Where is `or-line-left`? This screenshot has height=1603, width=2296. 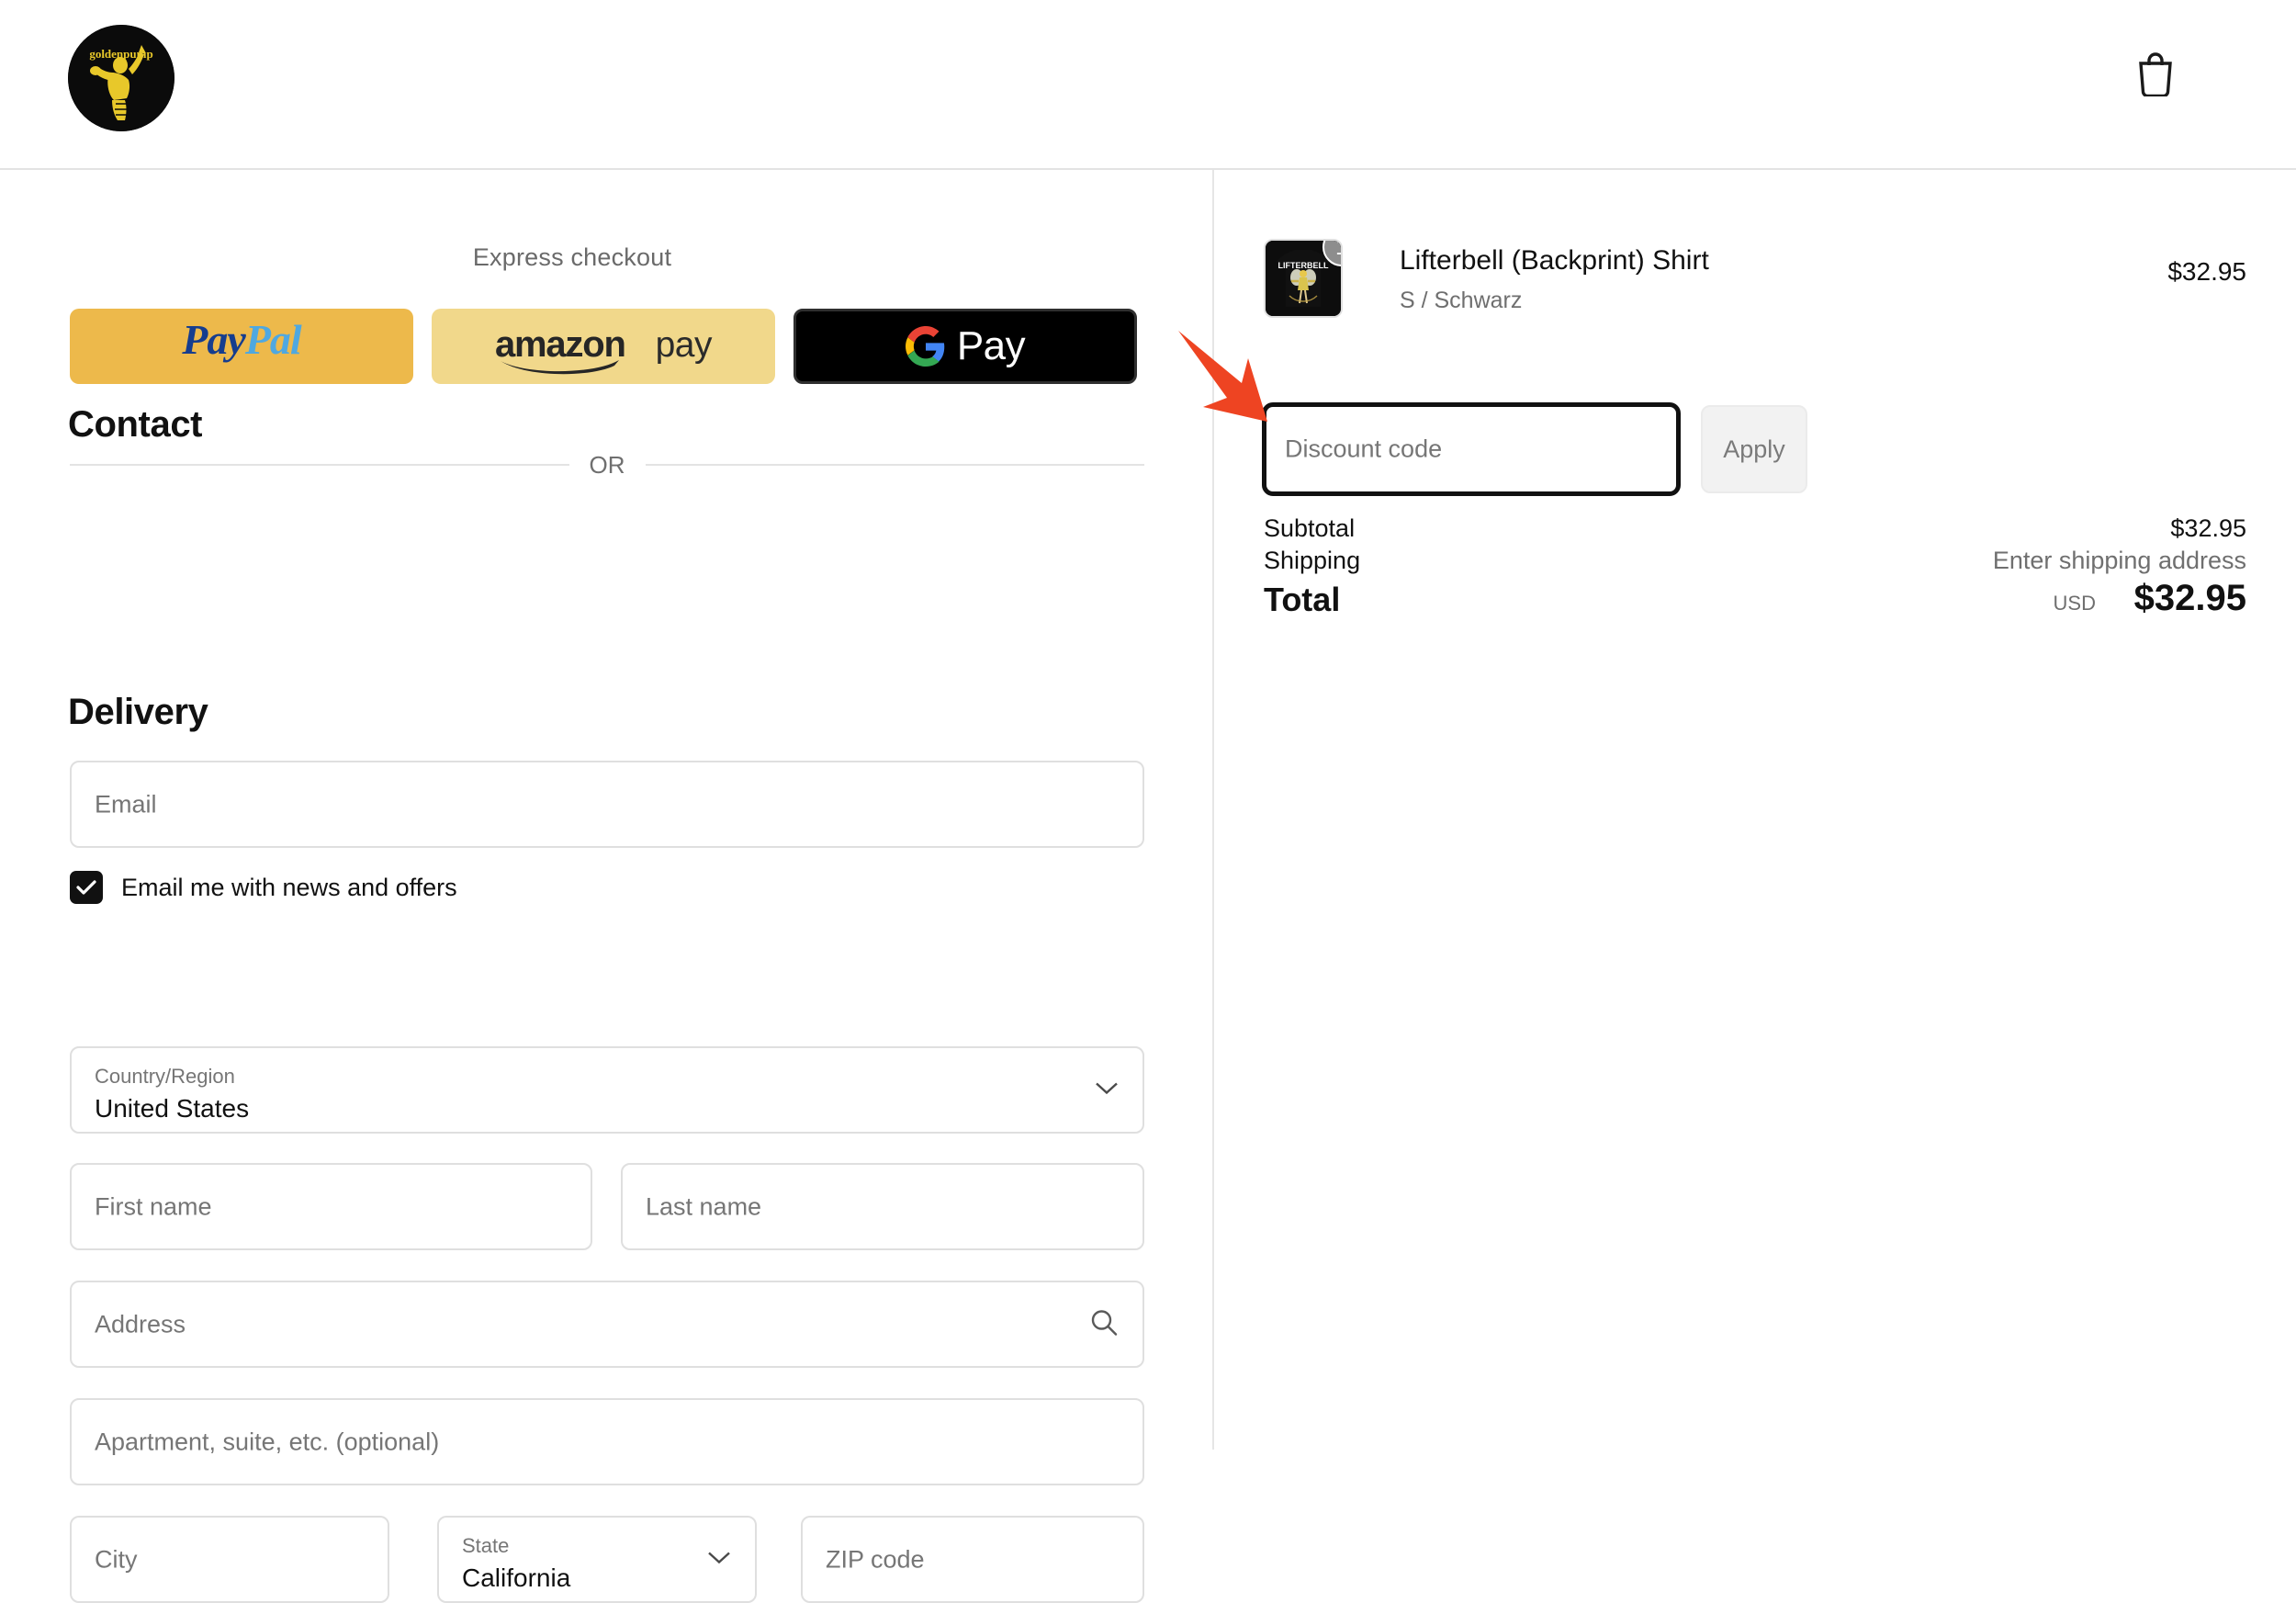
or-line-left is located at coordinates (319, 465).